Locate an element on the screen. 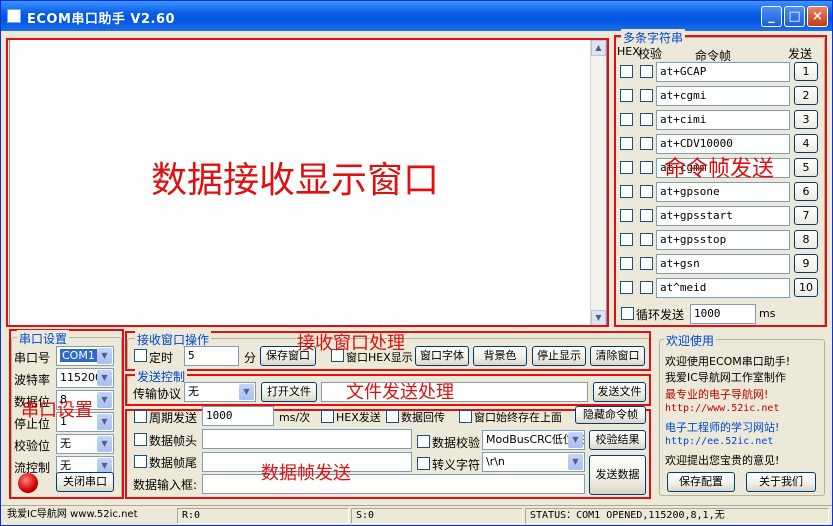  timer-input: 5 is located at coordinates (211, 356).